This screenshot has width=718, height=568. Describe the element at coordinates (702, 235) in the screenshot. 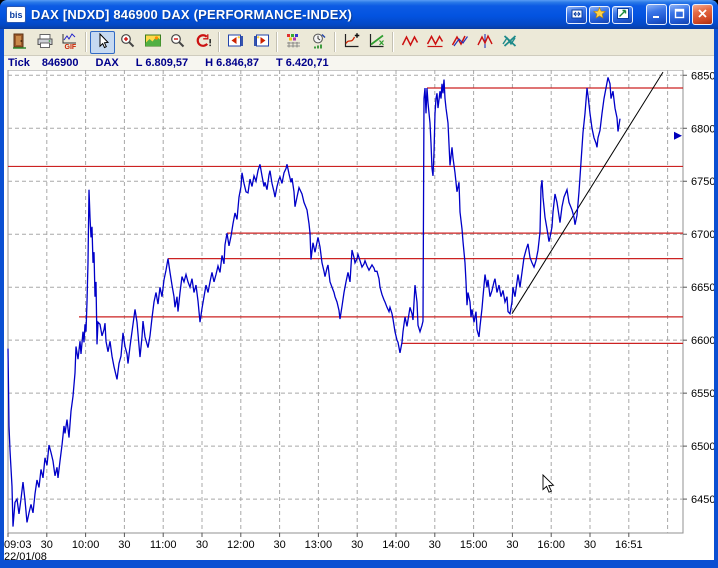

I see `y-axis-label: 6700` at that location.